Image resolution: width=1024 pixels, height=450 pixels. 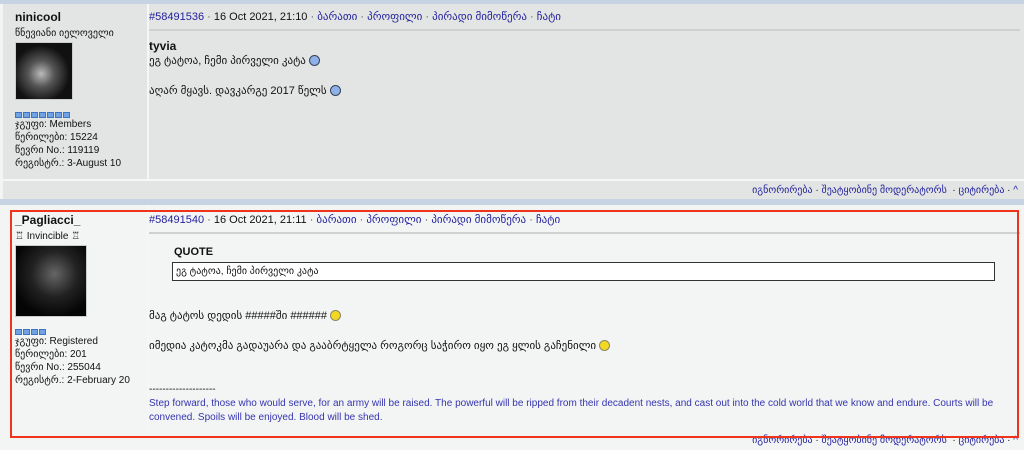 What do you see at coordinates (238, 316) in the screenshot?
I see `post-line: მაგ ტატოს დედის #####ში ######` at bounding box center [238, 316].